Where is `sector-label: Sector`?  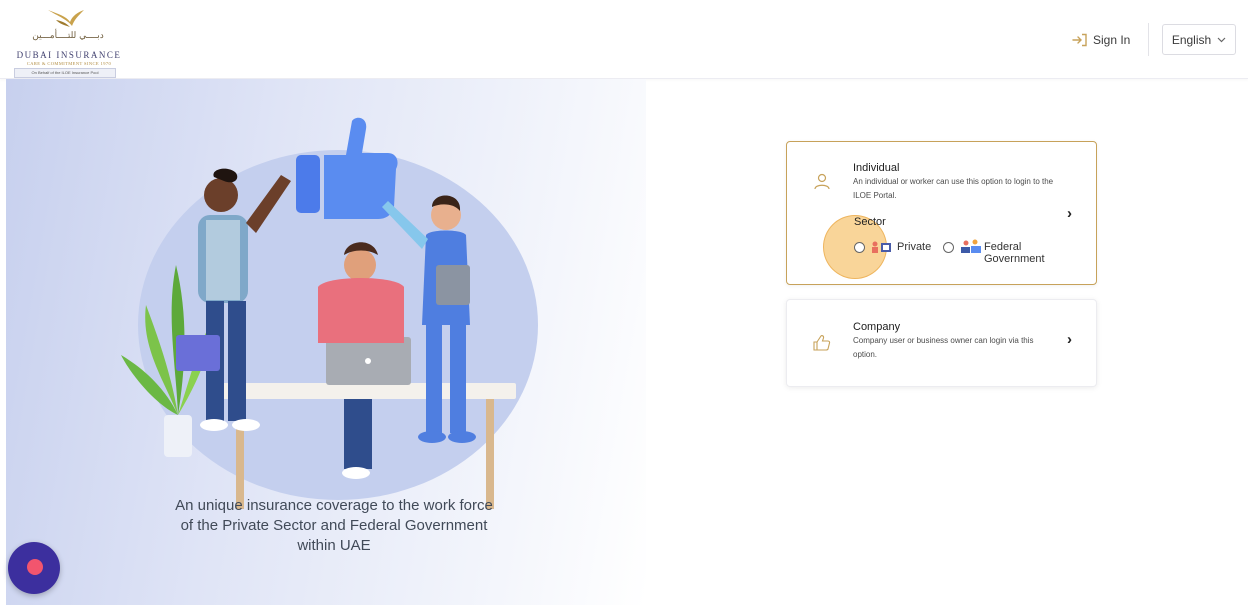
sector-label: Sector is located at coordinates (870, 222).